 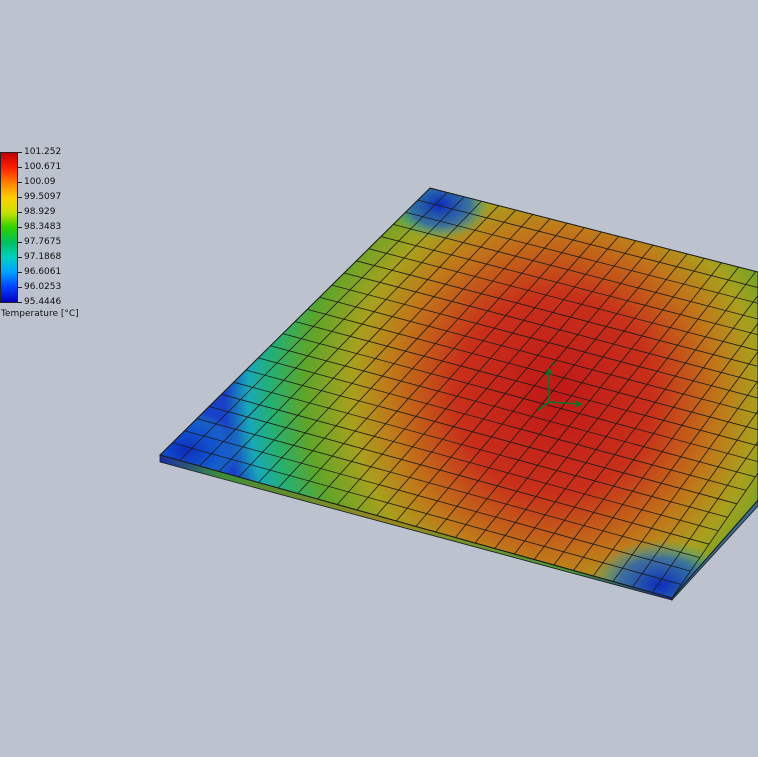 I want to click on legend-label: 100.671, so click(x=43, y=167).